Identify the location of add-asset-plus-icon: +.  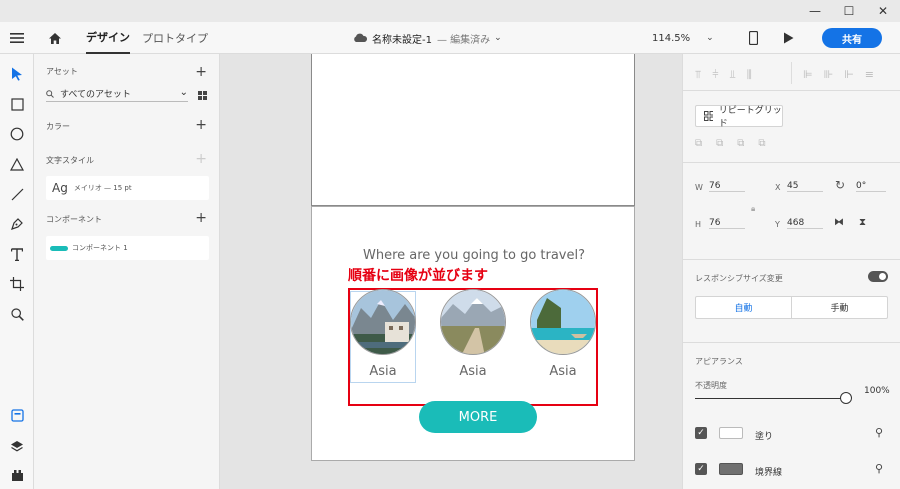
(201, 72).